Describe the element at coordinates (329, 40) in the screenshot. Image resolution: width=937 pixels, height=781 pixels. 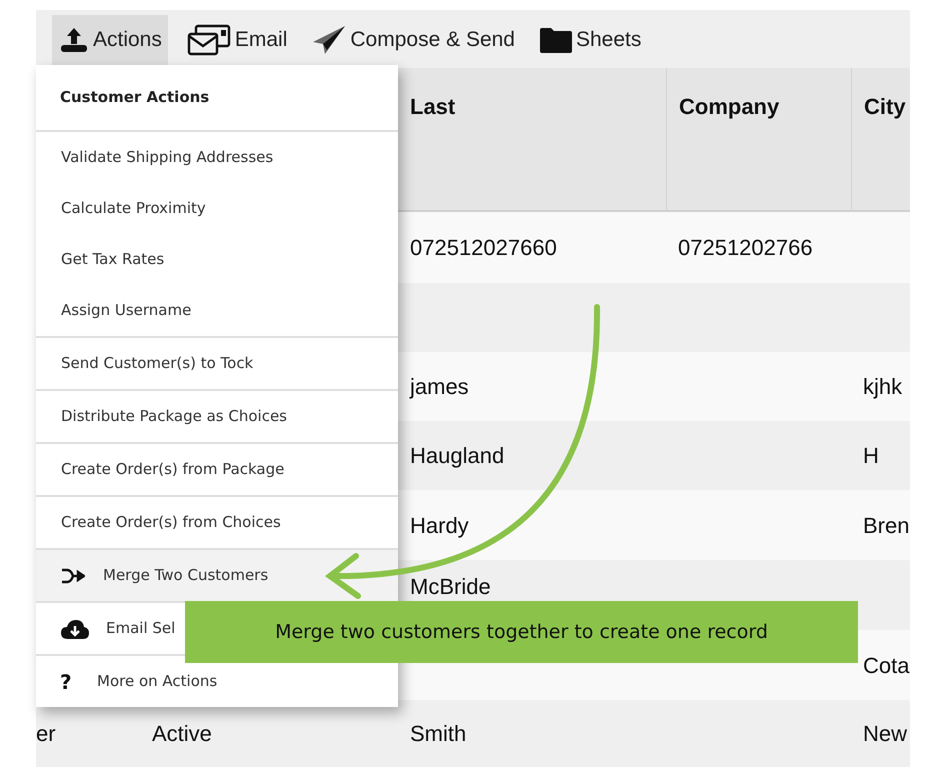
I see `paper-plane-icon` at that location.